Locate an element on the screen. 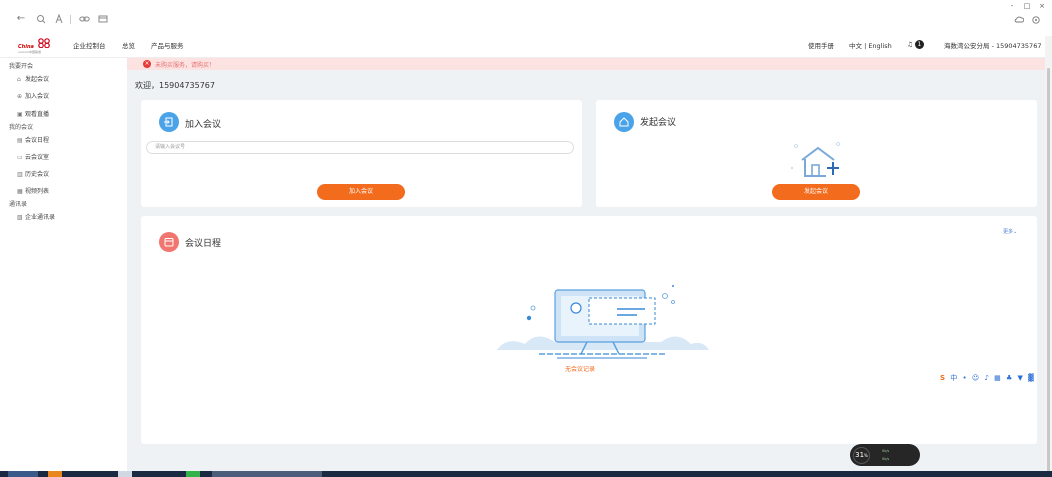 The image size is (1052, 477). link-icon is located at coordinates (84, 19).